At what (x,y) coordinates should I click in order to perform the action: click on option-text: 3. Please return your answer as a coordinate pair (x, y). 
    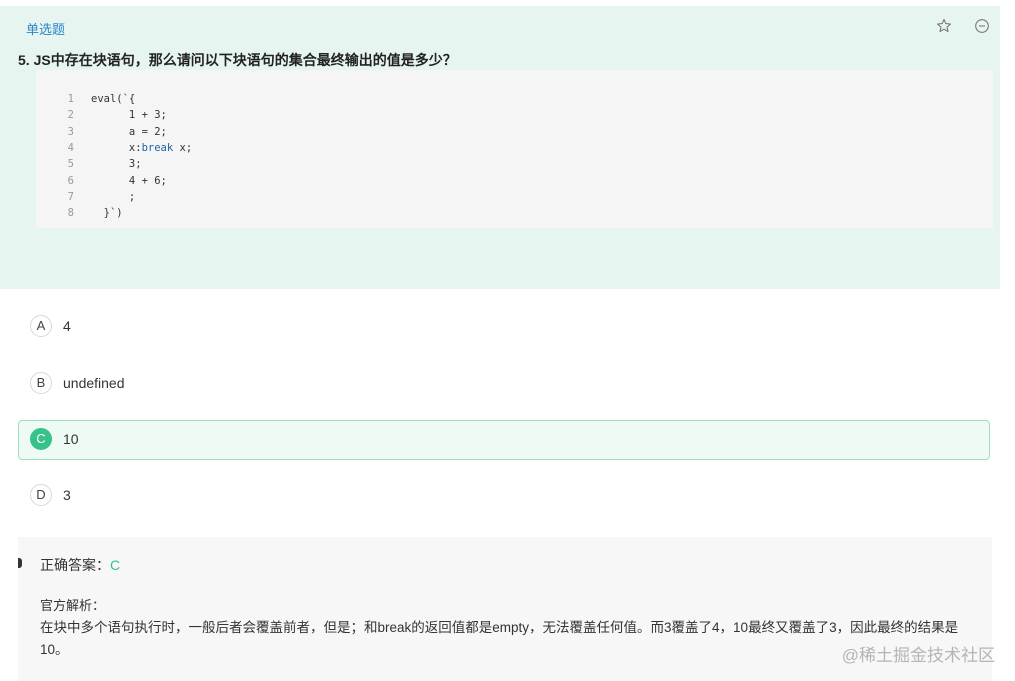
    Looking at the image, I should click on (67, 495).